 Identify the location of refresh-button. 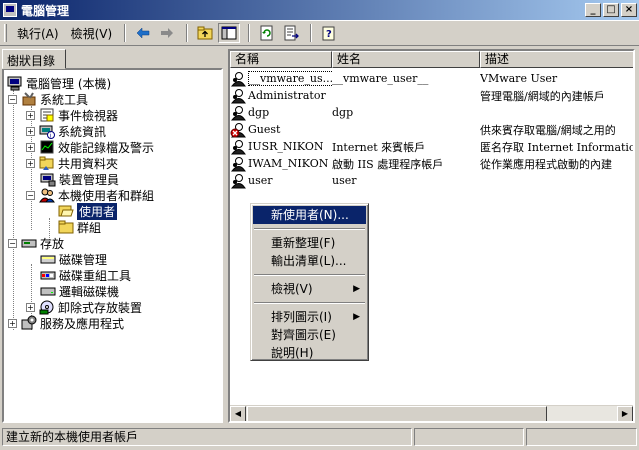
(267, 33).